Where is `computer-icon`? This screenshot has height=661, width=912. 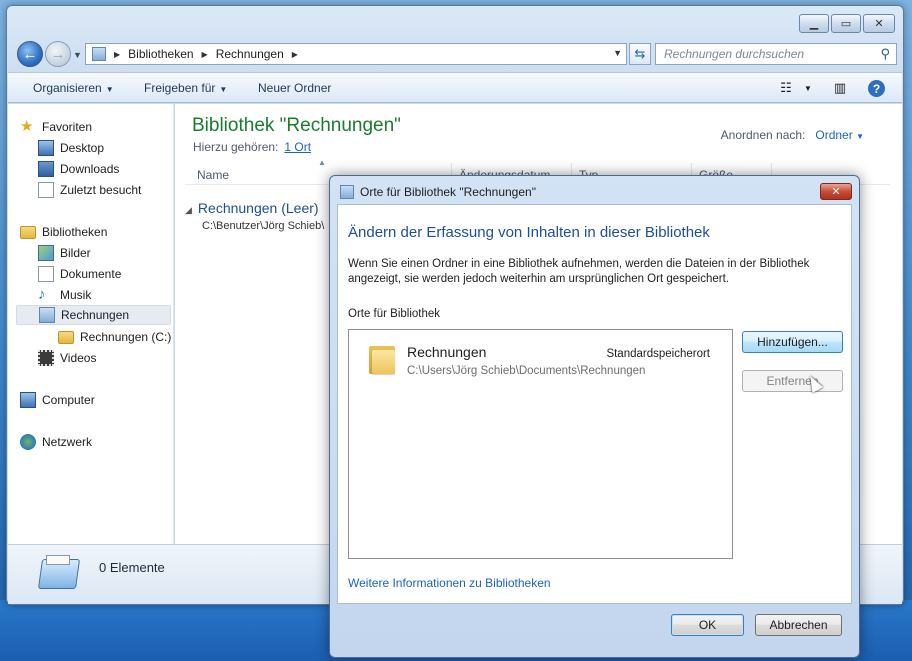
computer-icon is located at coordinates (28, 400).